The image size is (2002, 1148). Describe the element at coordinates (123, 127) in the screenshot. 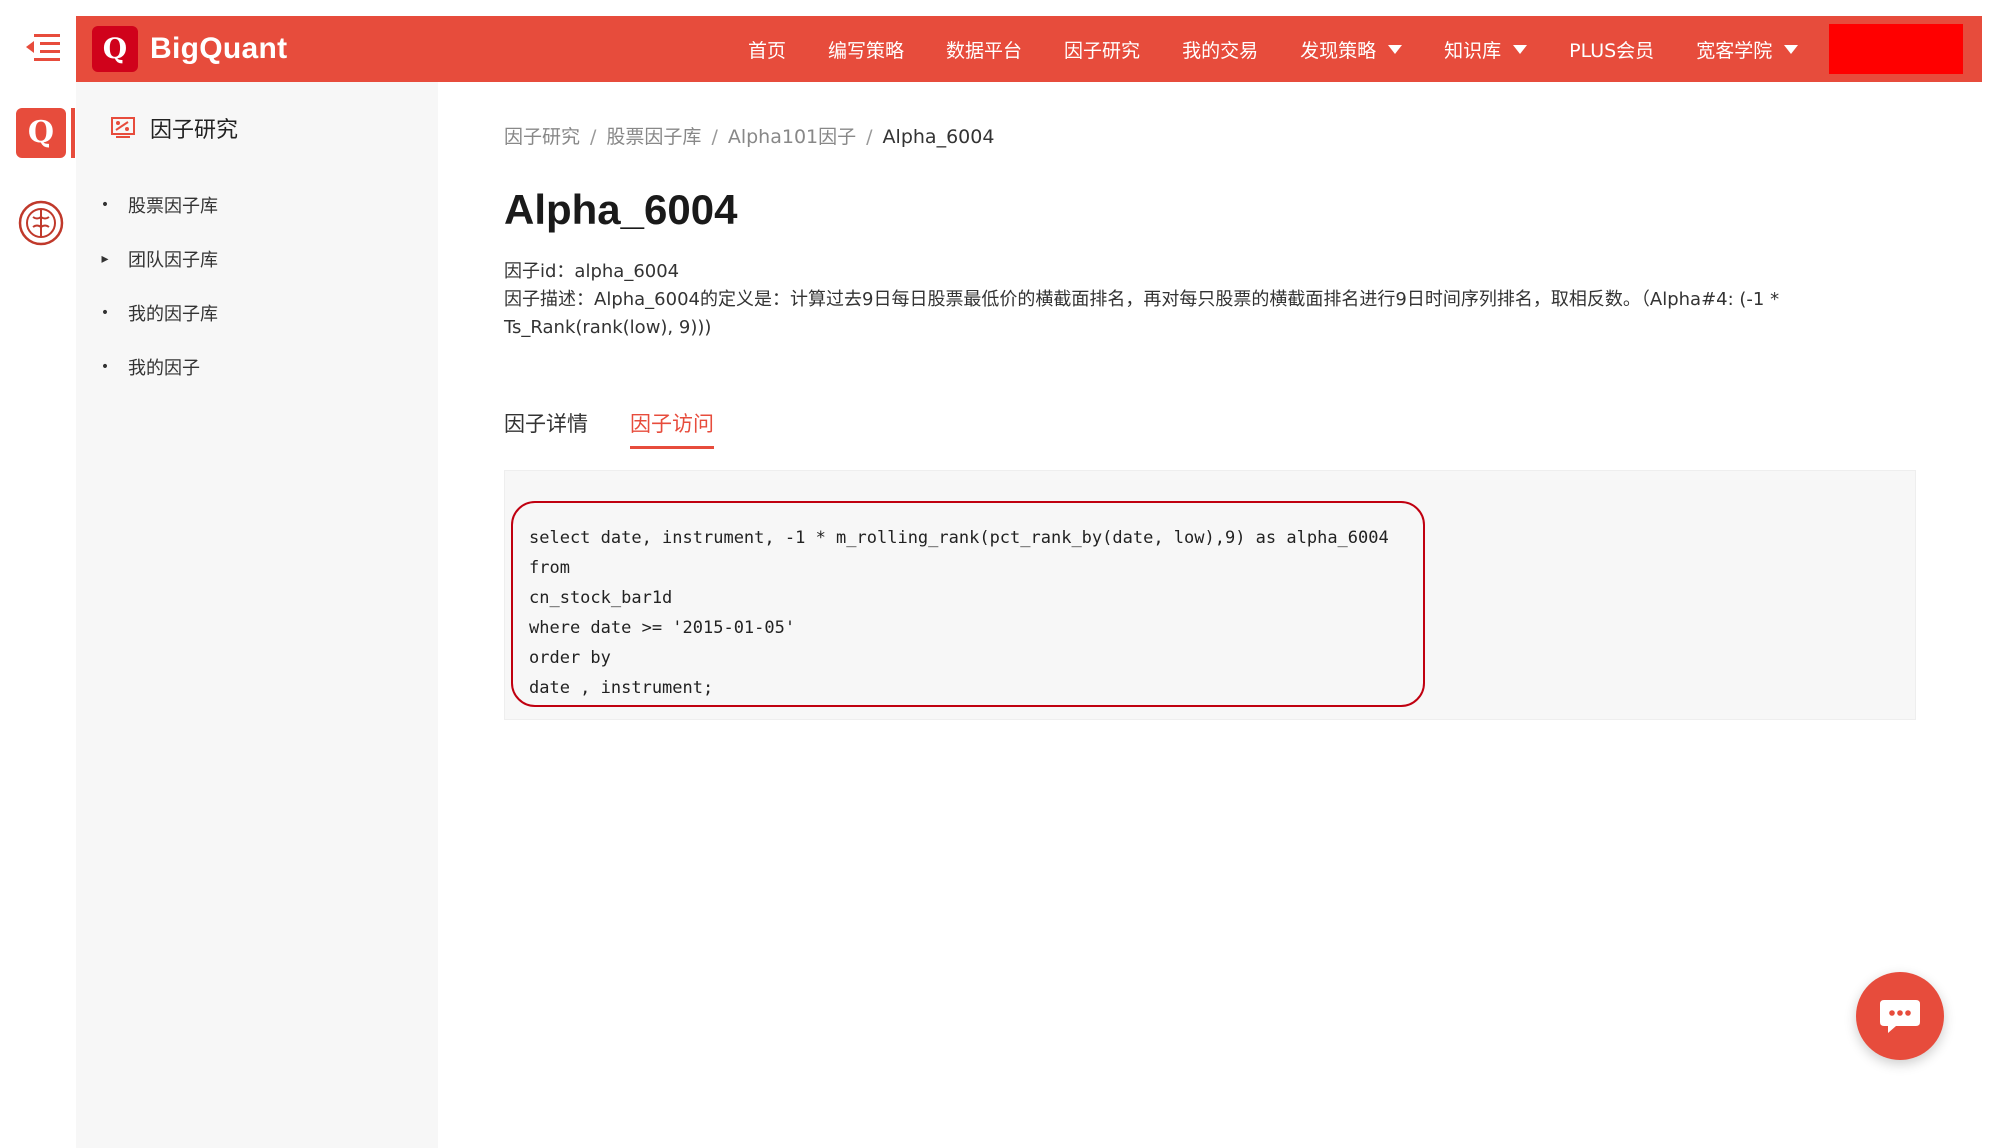

I see `factor-research-icon` at that location.